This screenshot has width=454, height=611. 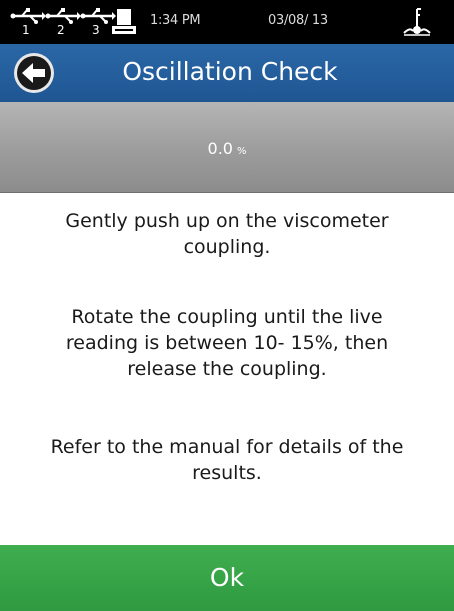 I want to click on usb-port-number: 2, so click(x=61, y=30).